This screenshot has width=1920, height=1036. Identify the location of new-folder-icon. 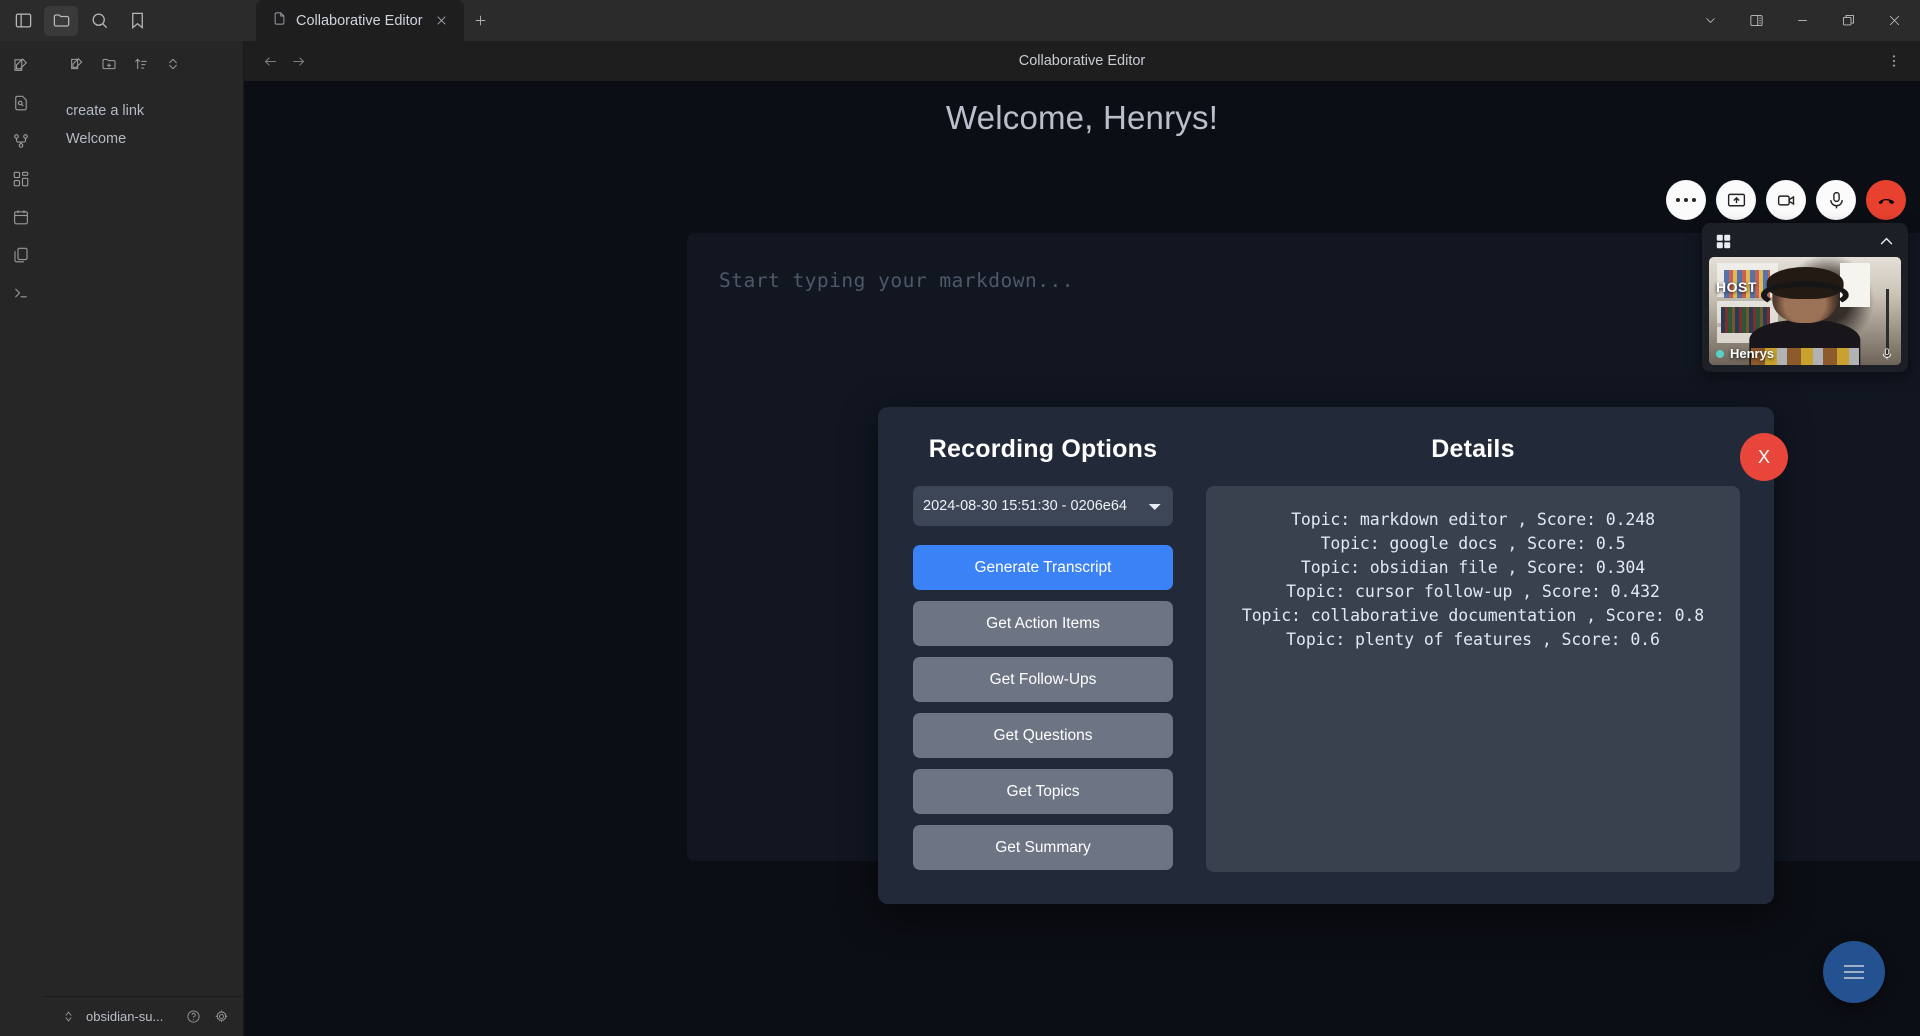
(109, 64).